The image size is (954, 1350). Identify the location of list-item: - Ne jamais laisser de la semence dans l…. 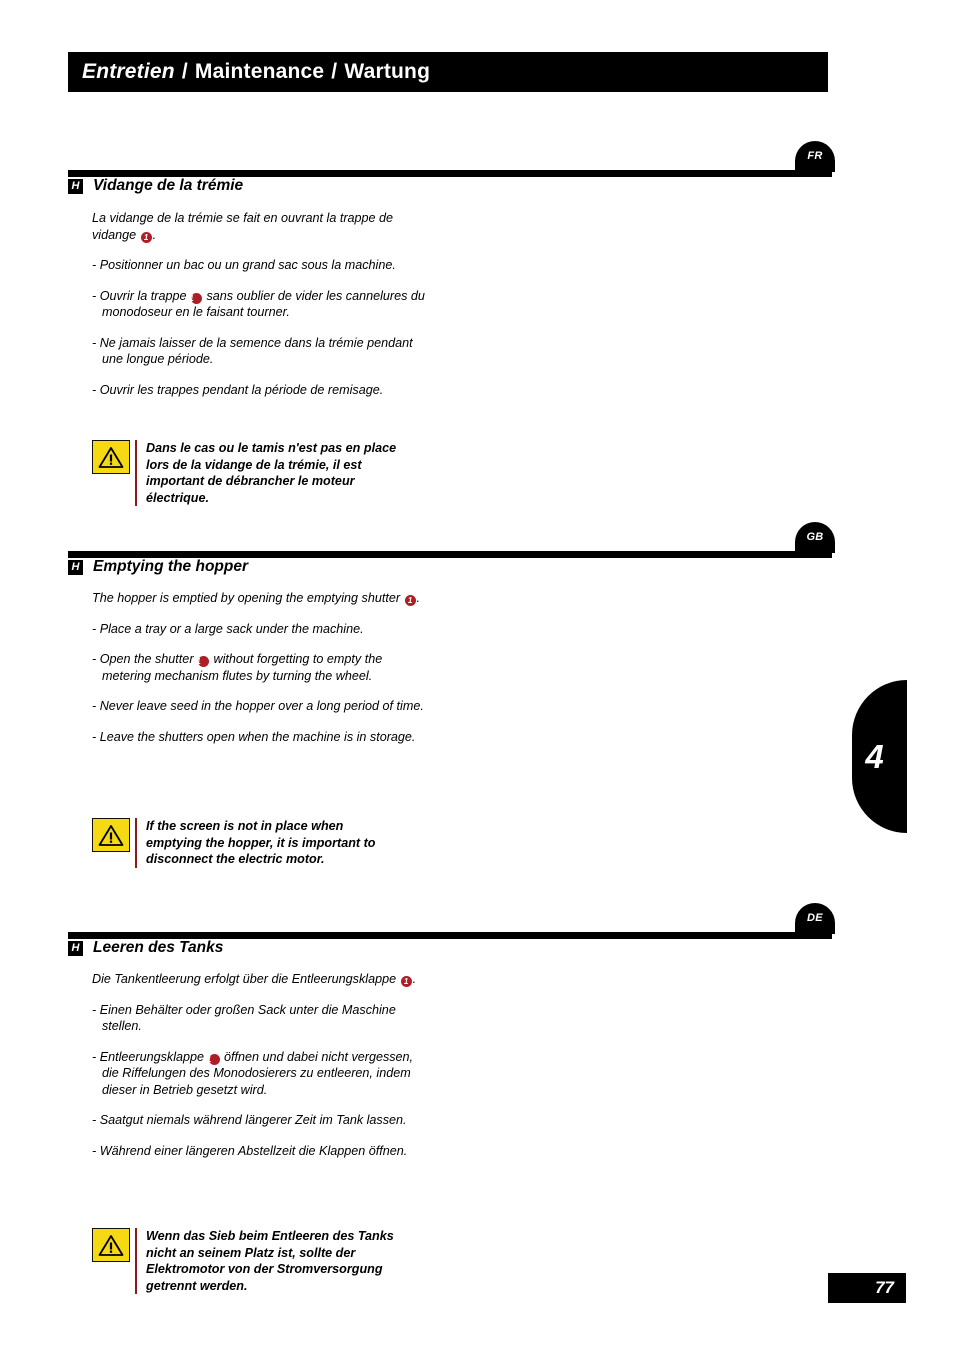
(262, 351).